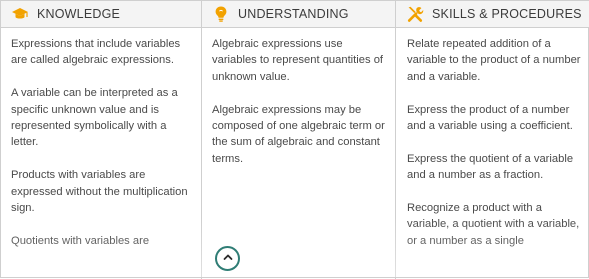  I want to click on knowledge-header: KNOWLEDGE, so click(101, 14).